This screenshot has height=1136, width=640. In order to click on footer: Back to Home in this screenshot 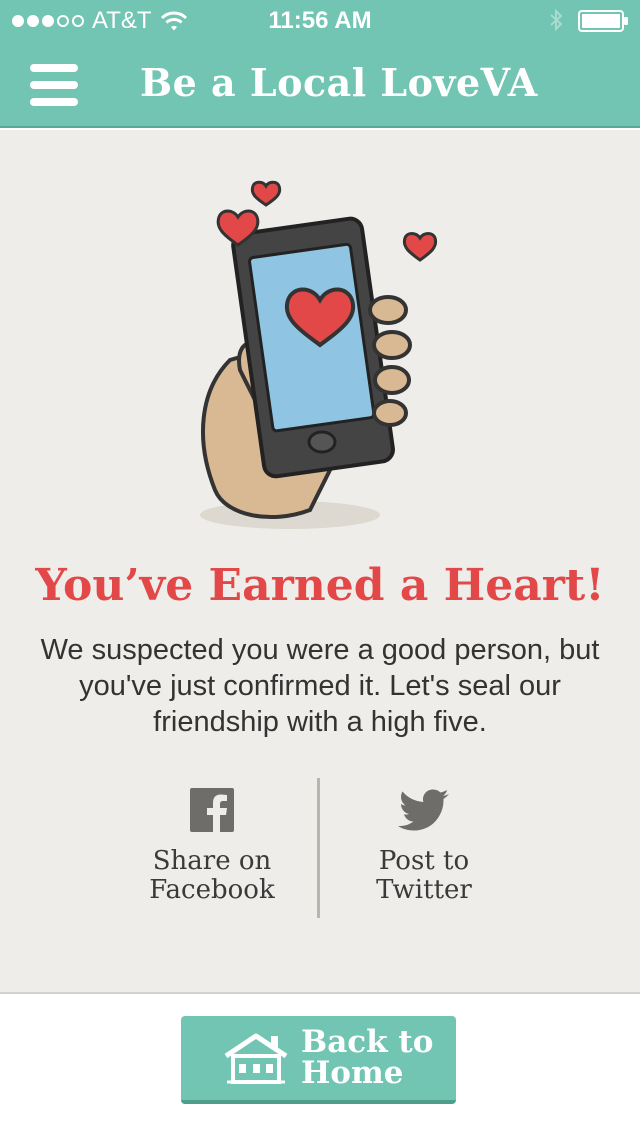, I will do `click(320, 1066)`.